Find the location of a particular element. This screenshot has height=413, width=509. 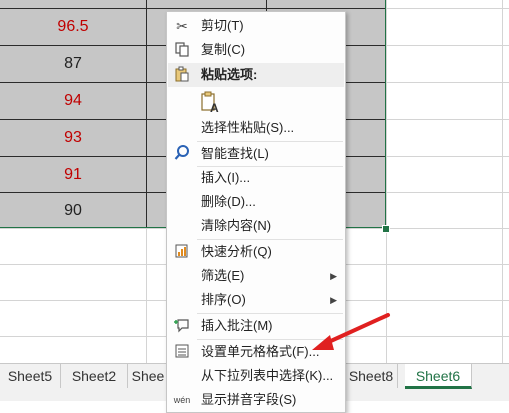

menu-item-copy: 复制(C) is located at coordinates (256, 50).